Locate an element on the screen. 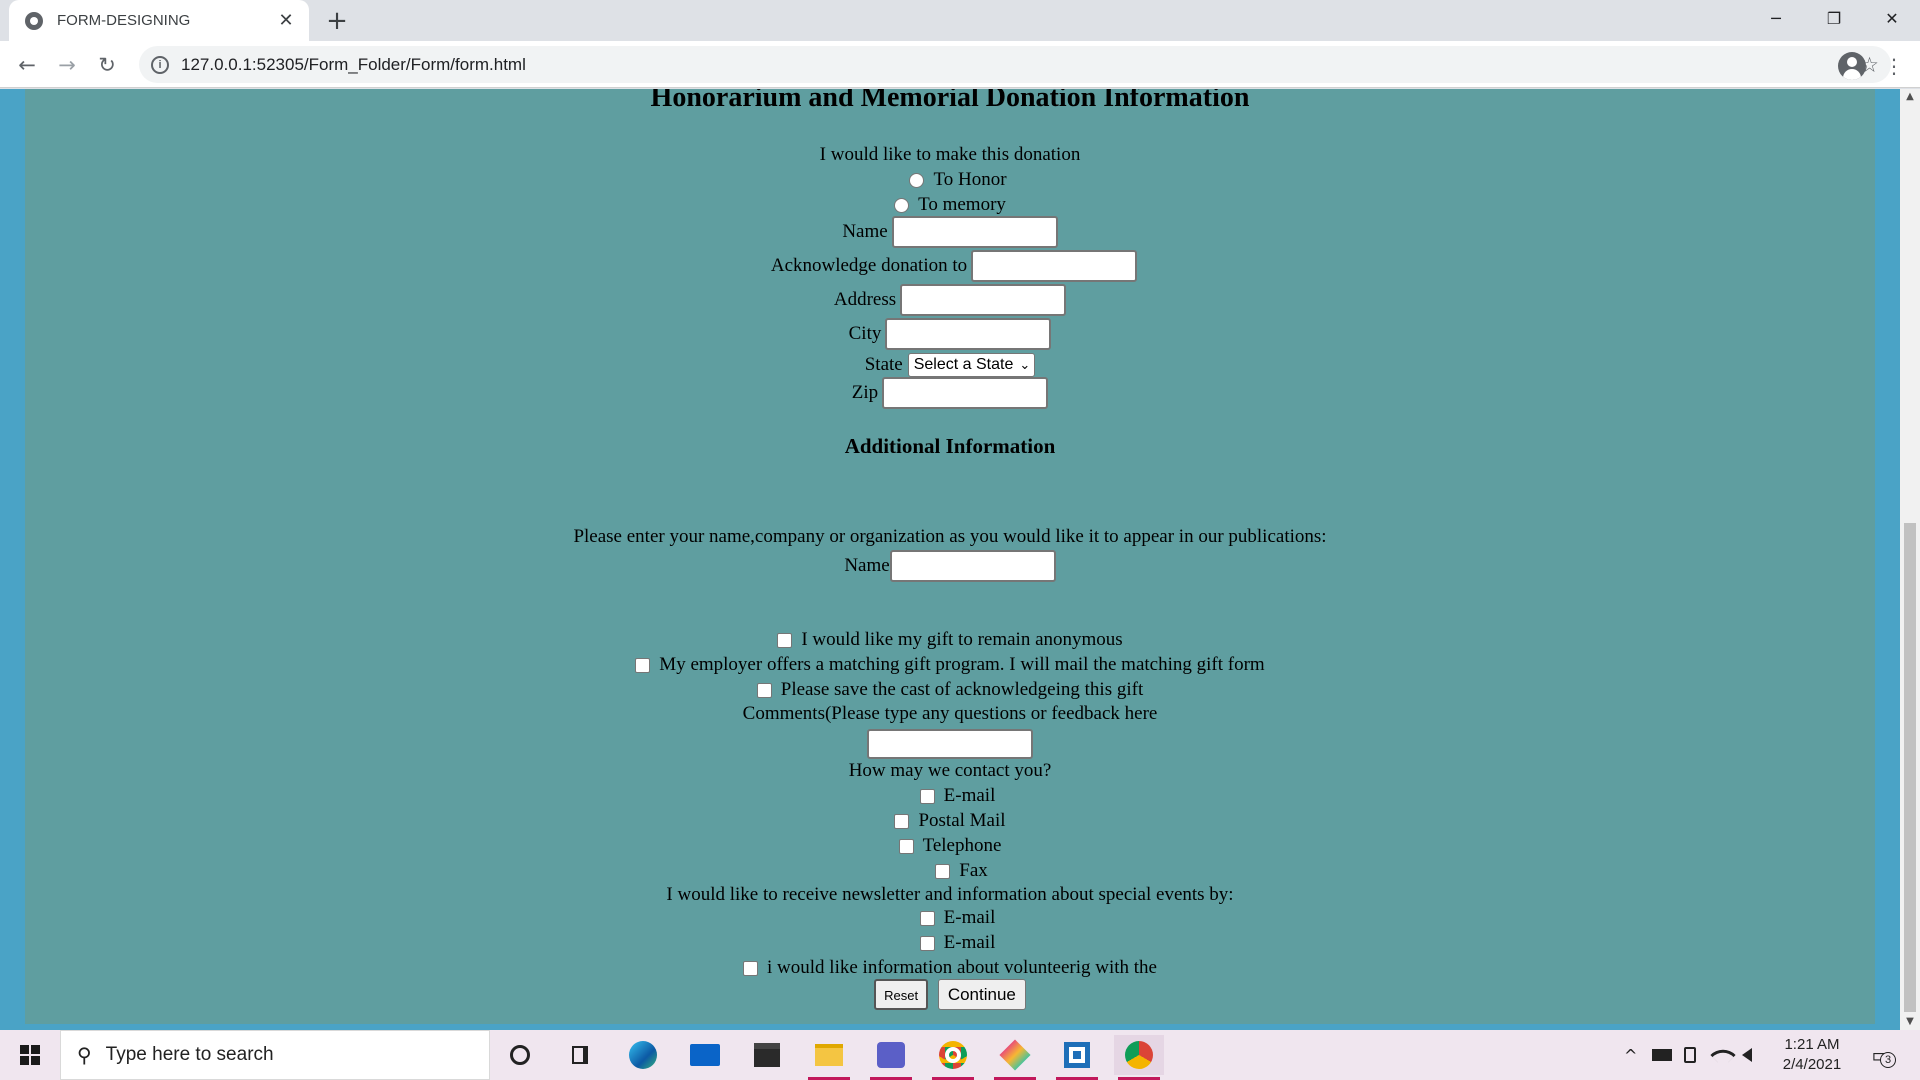 This screenshot has width=1920, height=1080. tab-close-icon: ✕ is located at coordinates (286, 20).